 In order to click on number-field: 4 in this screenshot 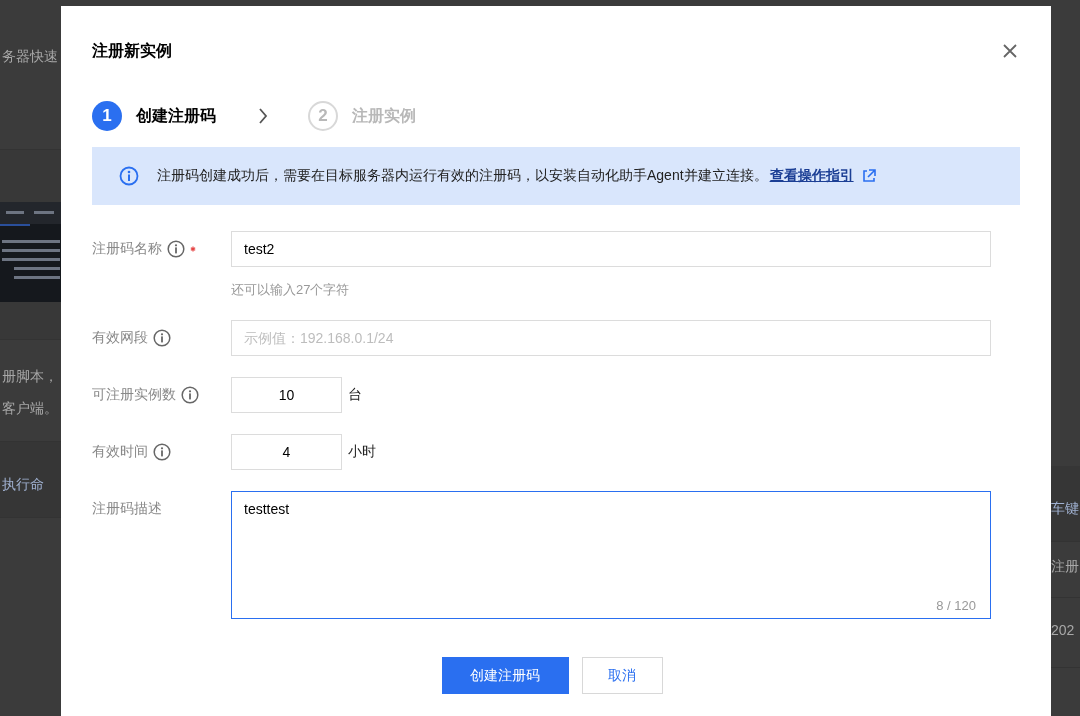, I will do `click(286, 452)`.